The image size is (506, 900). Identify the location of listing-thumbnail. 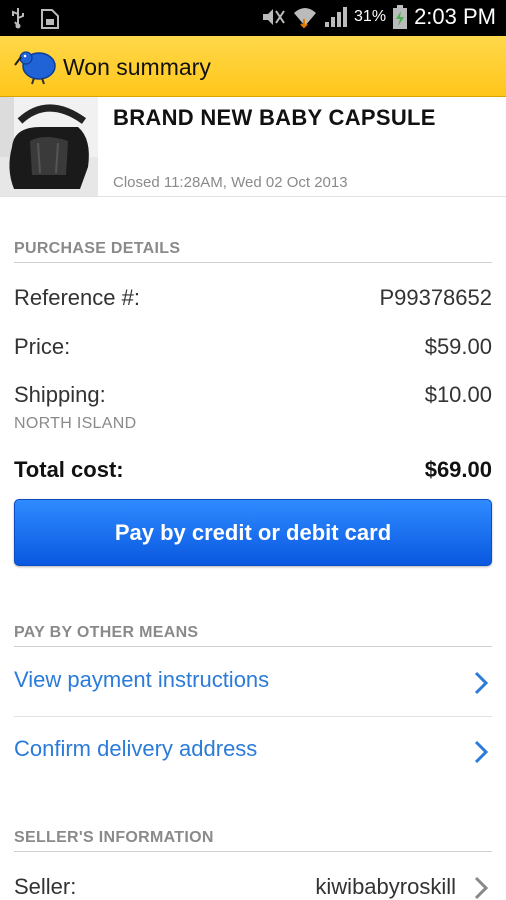
(49, 146).